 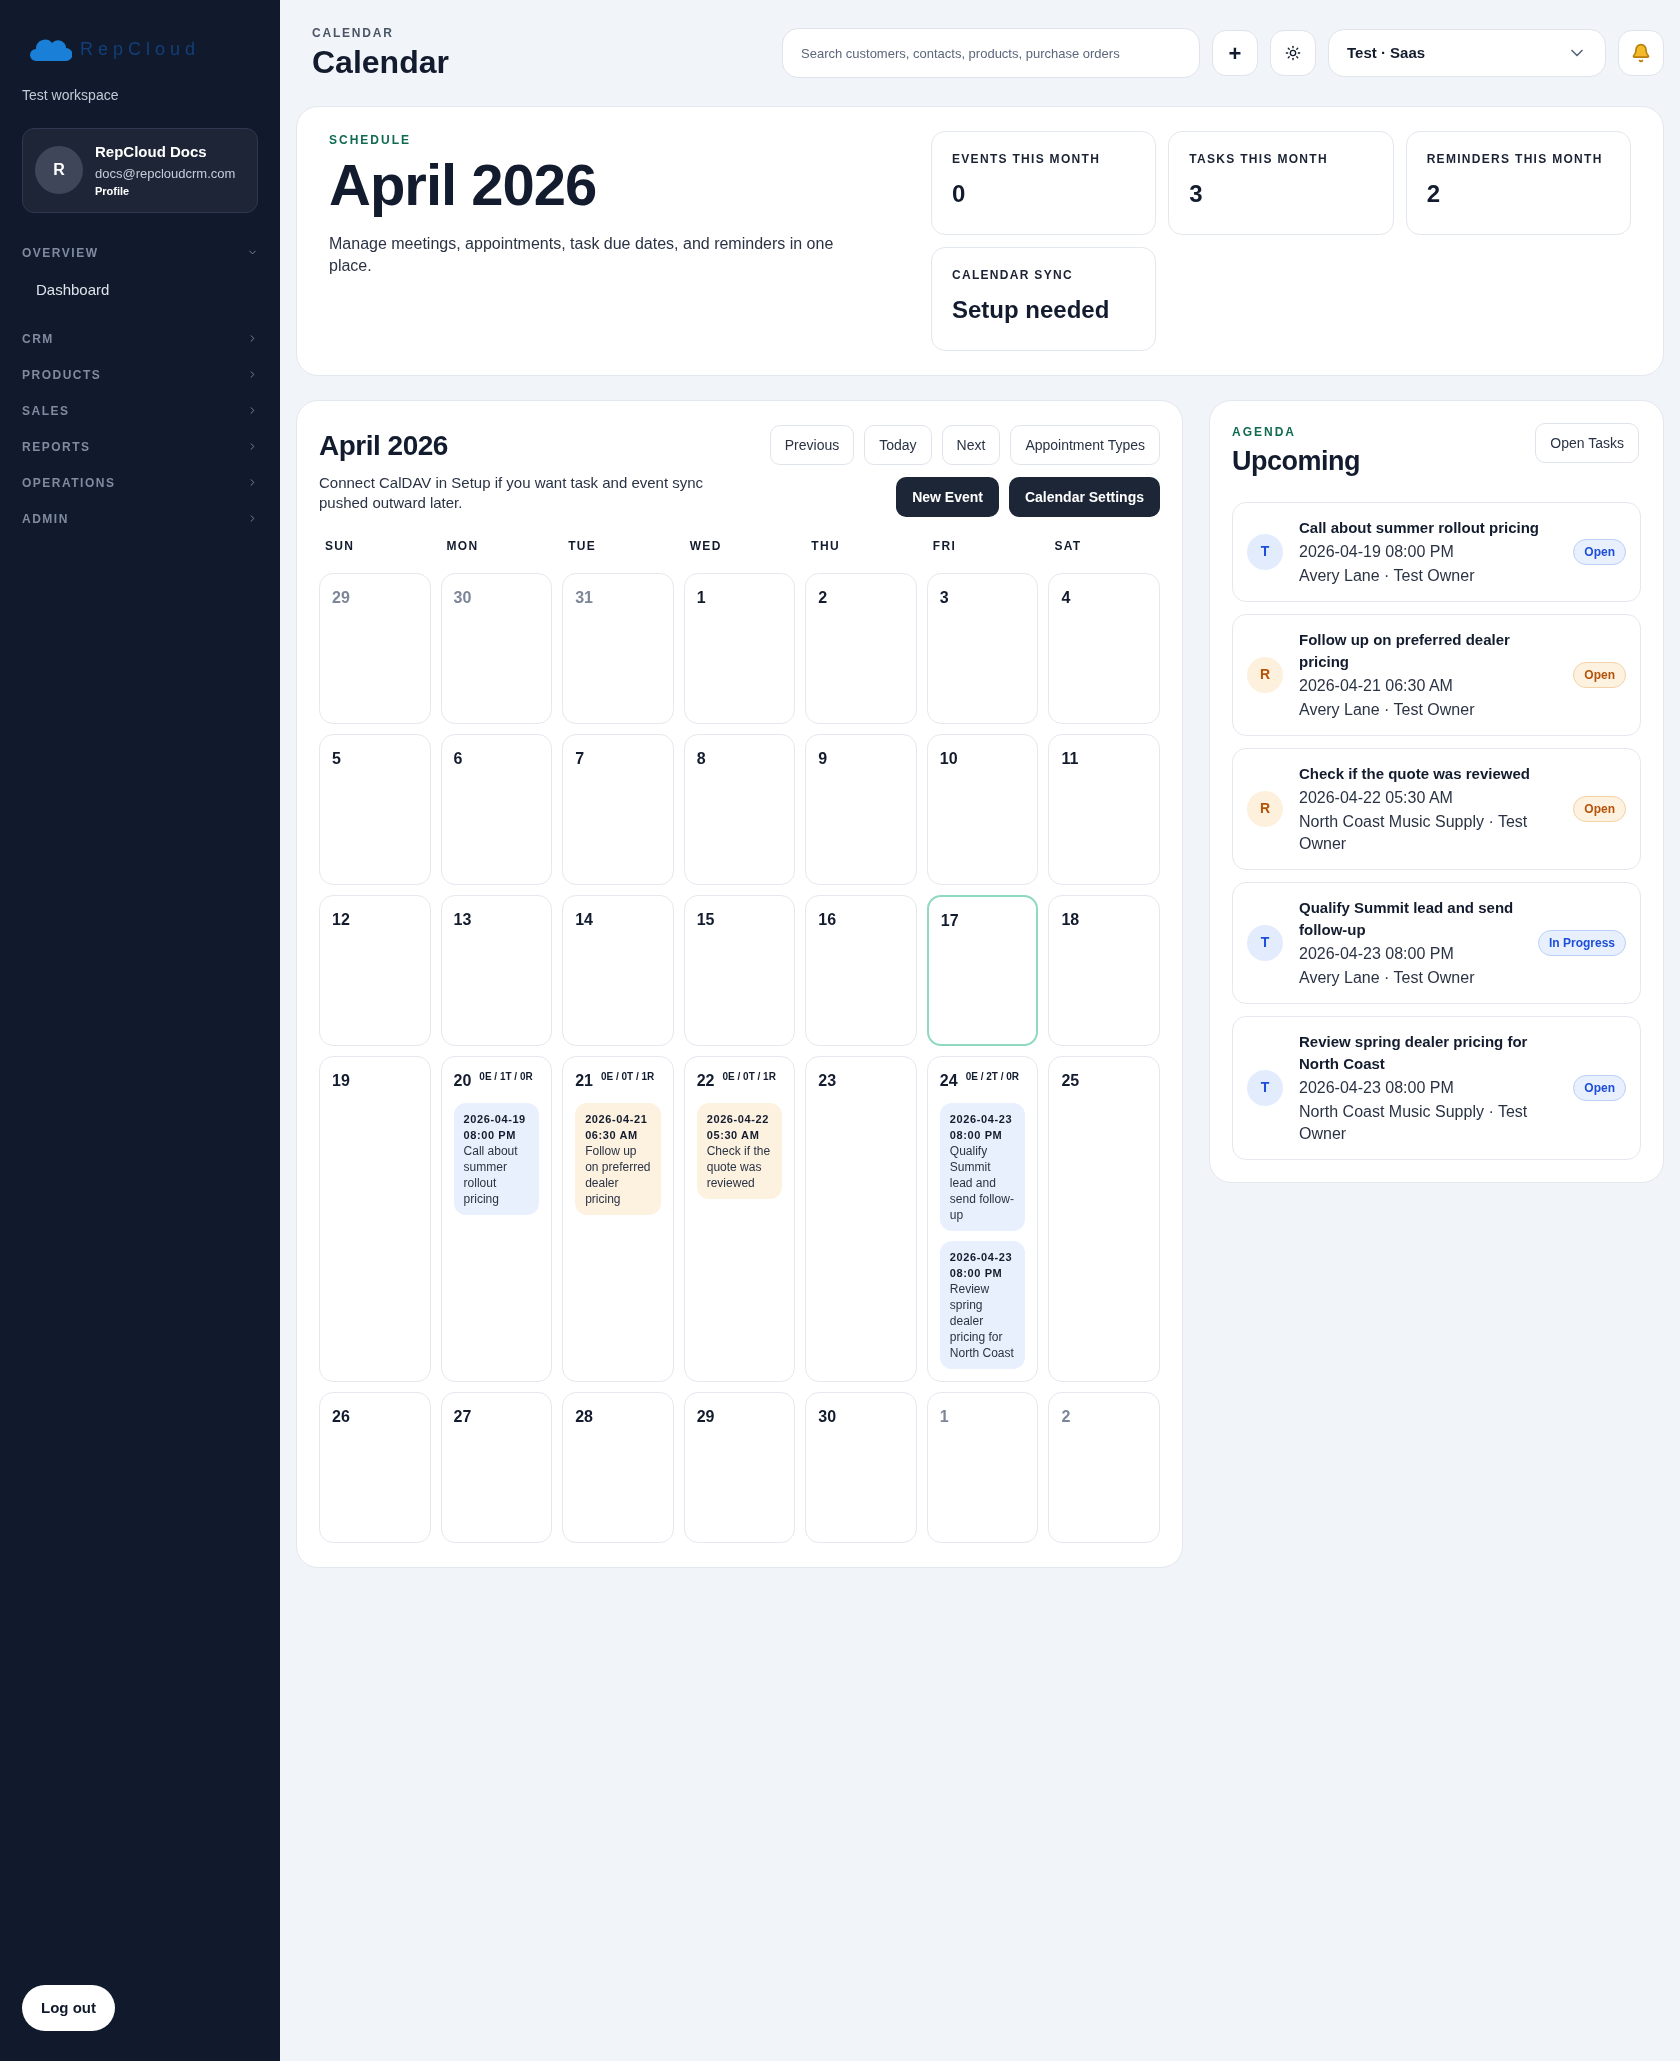 I want to click on profile-card: R RepCloud Docs docs@repcloudcrm.com Profile, so click(x=140, y=170).